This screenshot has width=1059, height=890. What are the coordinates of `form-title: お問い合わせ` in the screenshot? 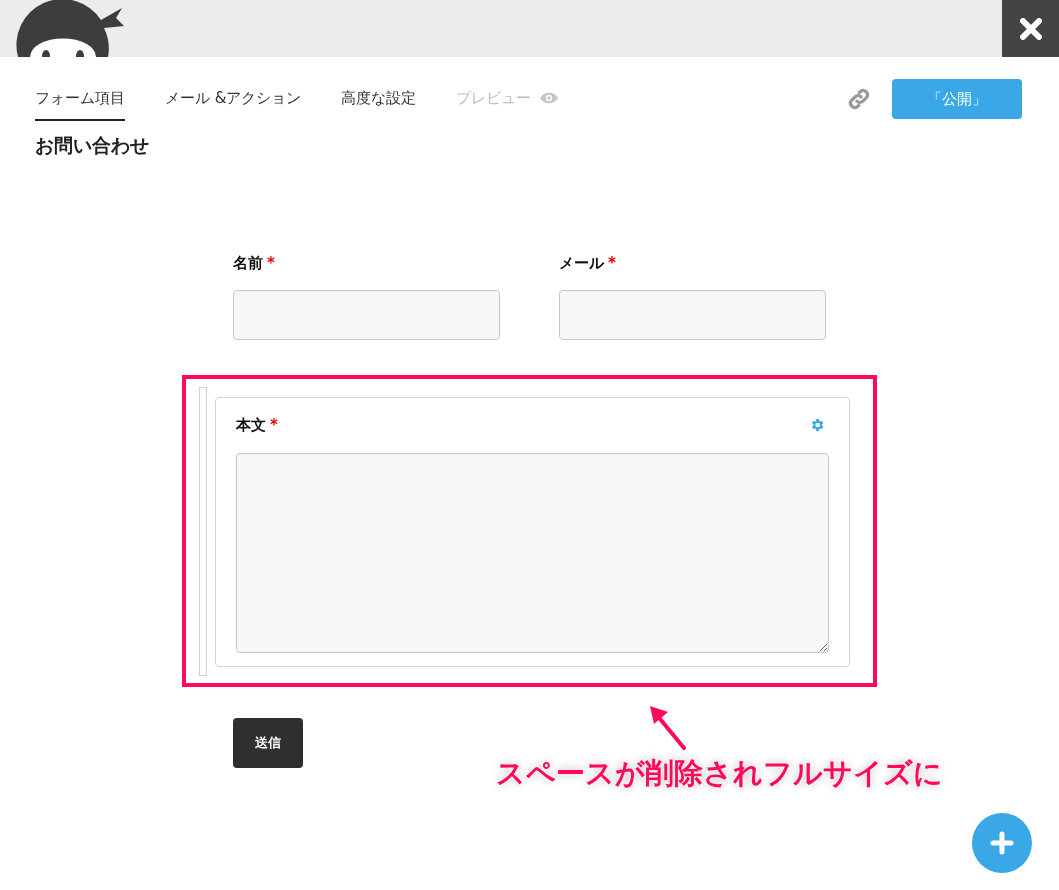 It's located at (92, 145).